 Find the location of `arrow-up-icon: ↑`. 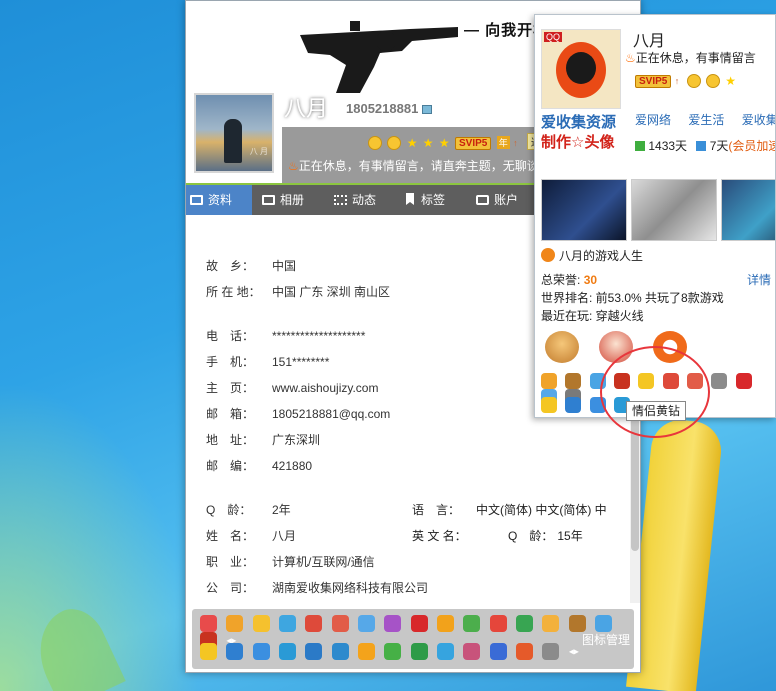

arrow-up-icon: ↑ is located at coordinates (677, 81).